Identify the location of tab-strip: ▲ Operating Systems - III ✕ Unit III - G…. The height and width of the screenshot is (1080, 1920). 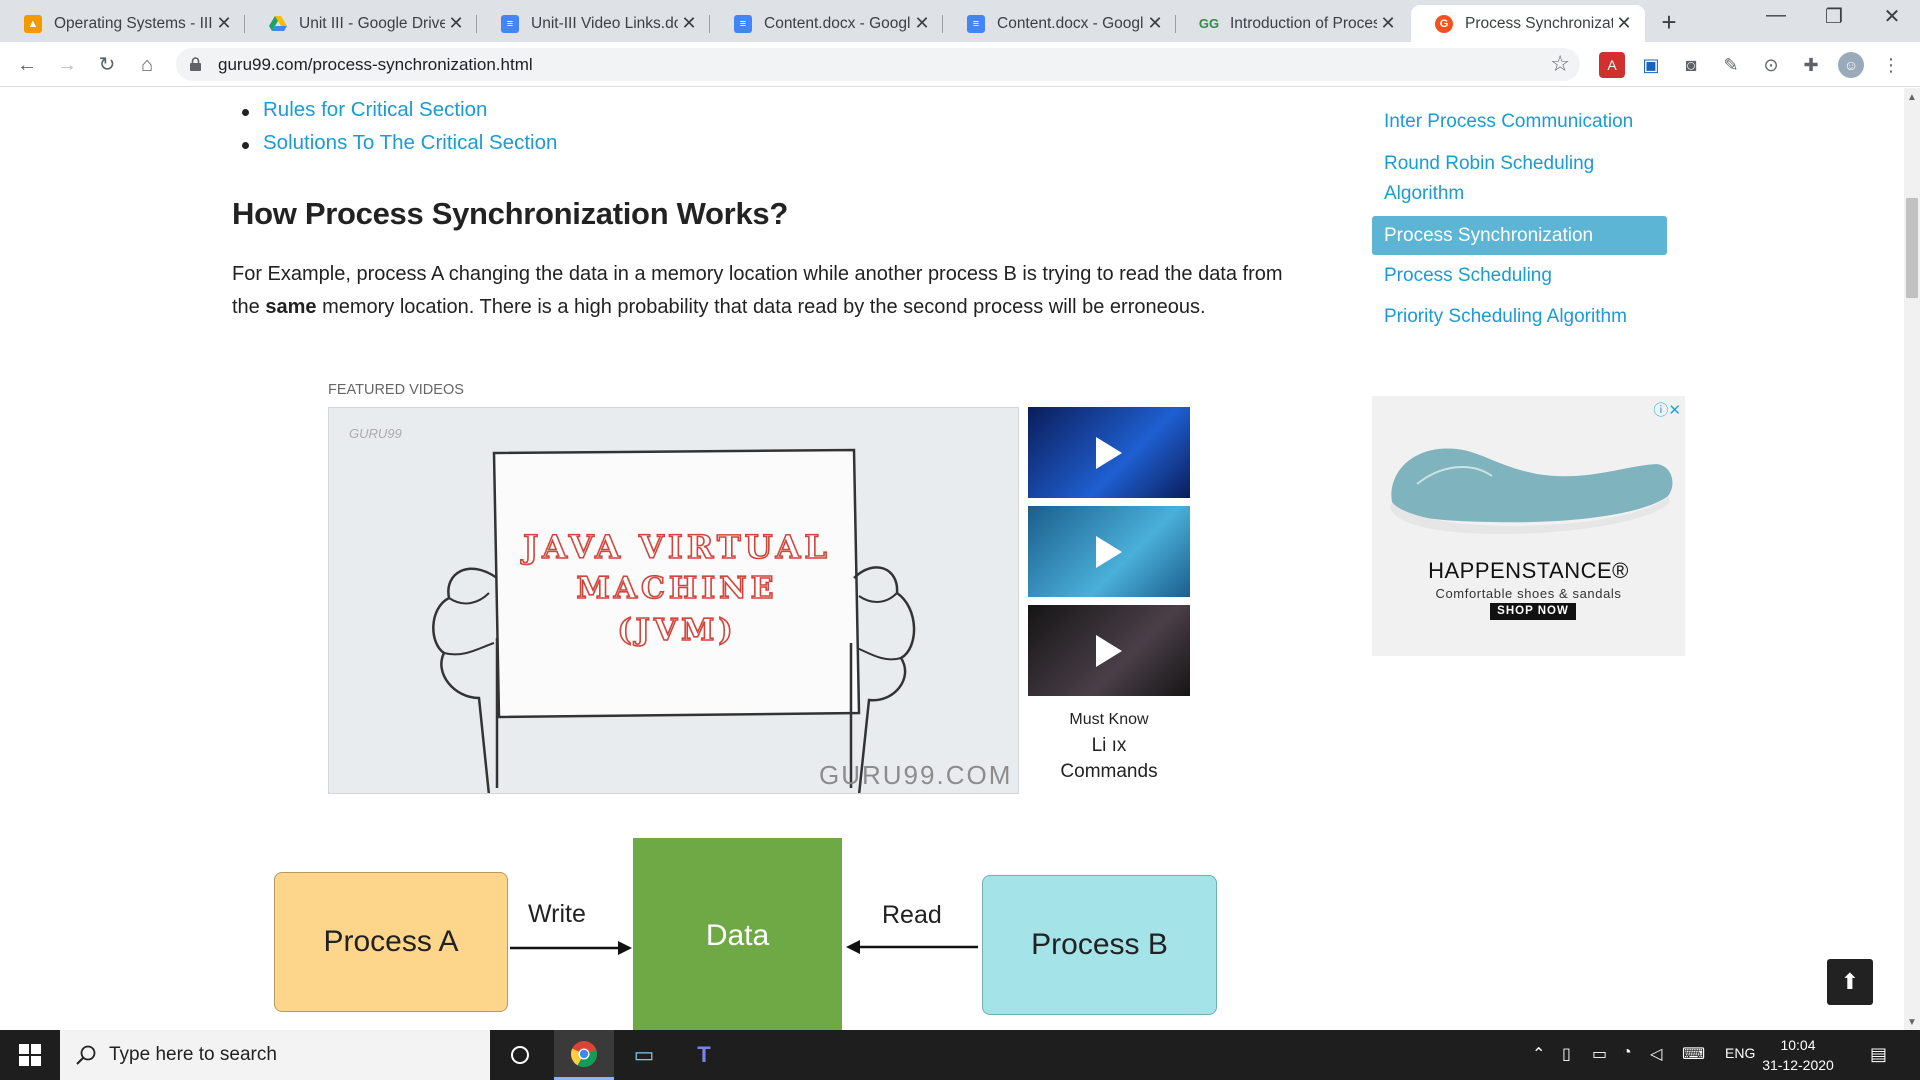
(960, 21).